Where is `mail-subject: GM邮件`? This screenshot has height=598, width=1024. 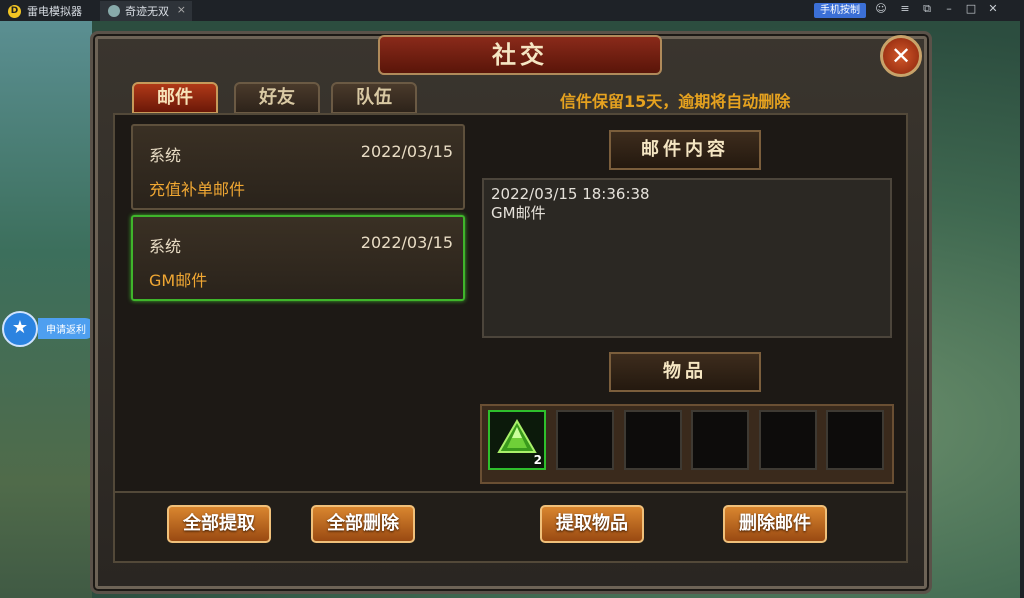
mail-subject: GM邮件 is located at coordinates (178, 280).